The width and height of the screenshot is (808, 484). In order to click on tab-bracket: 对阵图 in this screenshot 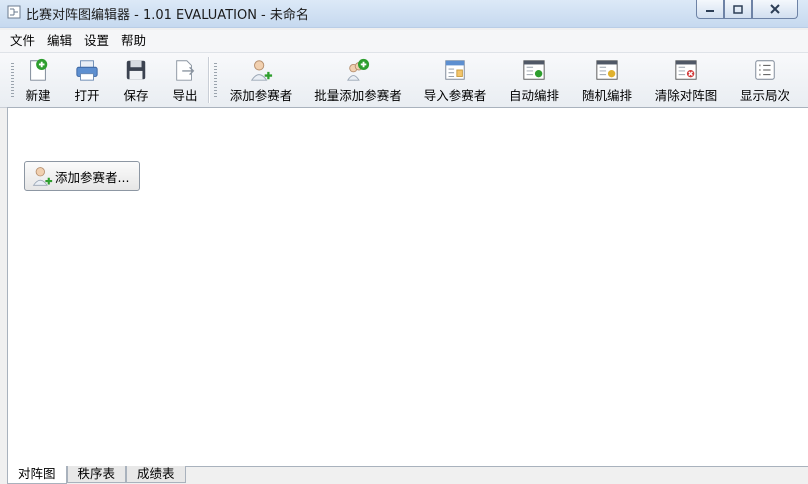, I will do `click(37, 475)`.